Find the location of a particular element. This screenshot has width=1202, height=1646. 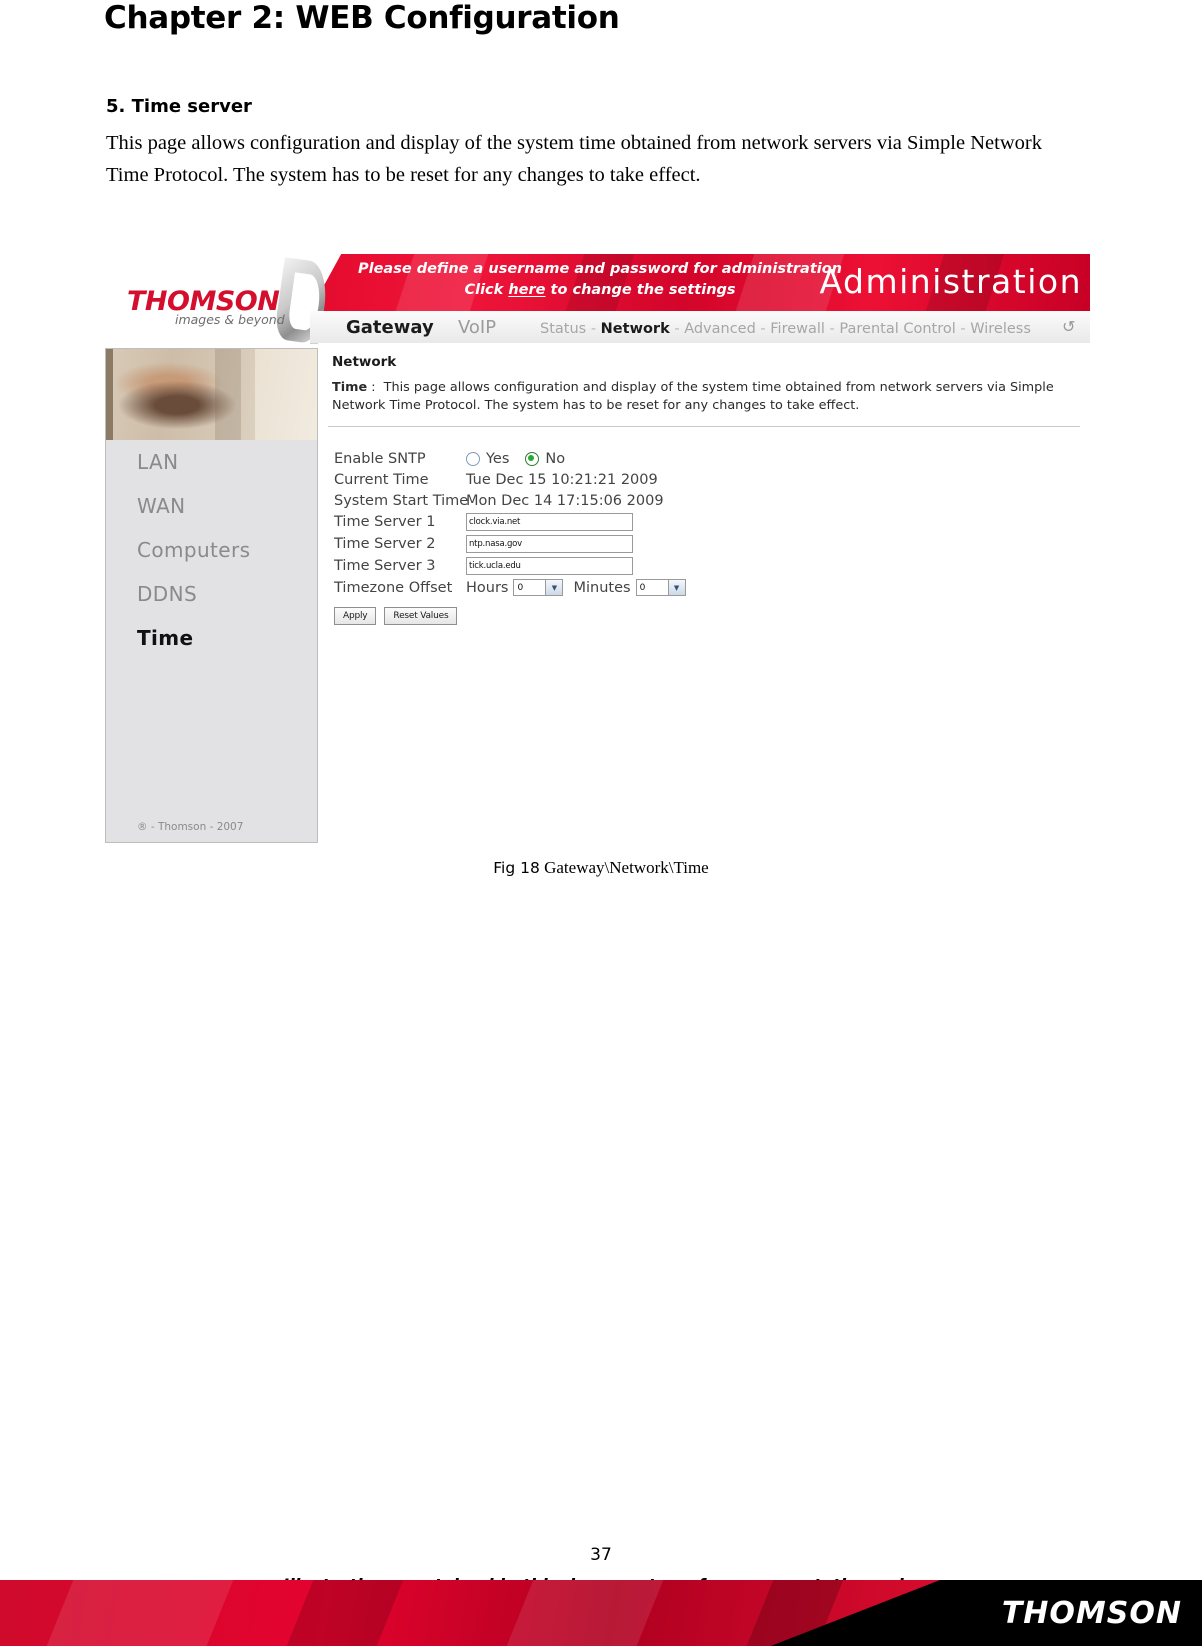

divider is located at coordinates (704, 426).